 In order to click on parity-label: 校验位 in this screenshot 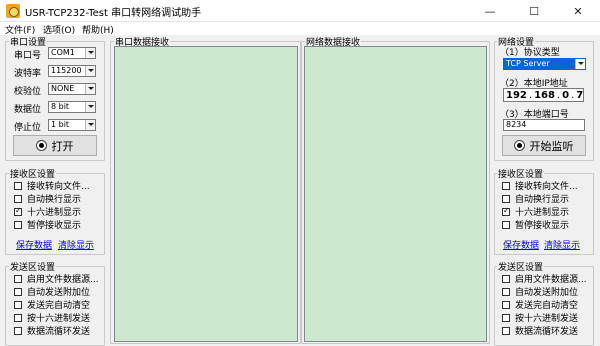, I will do `click(28, 92)`.